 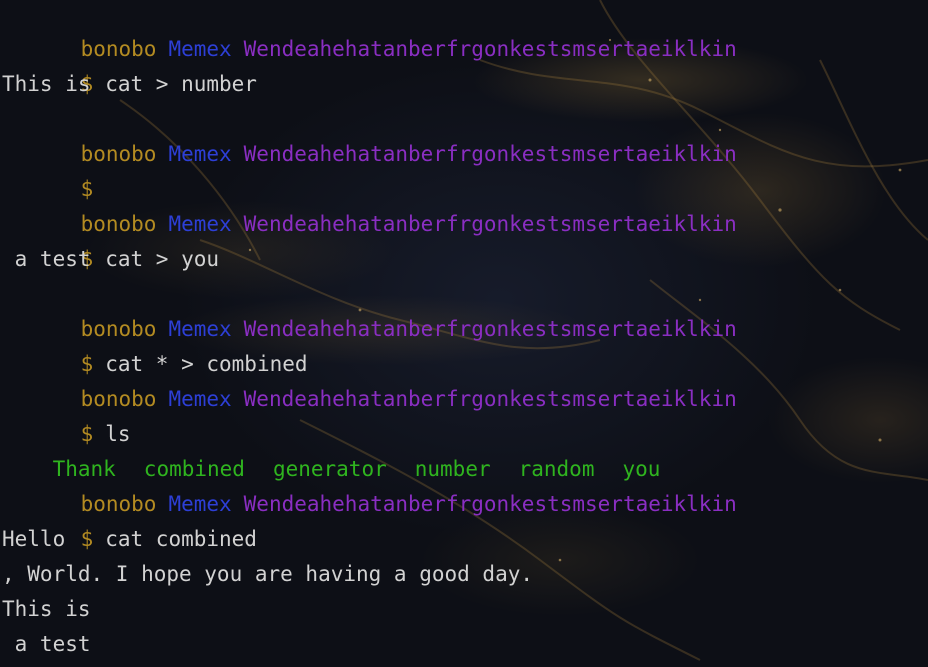 What do you see at coordinates (162, 259) in the screenshot?
I see `command-text: cat > you` at bounding box center [162, 259].